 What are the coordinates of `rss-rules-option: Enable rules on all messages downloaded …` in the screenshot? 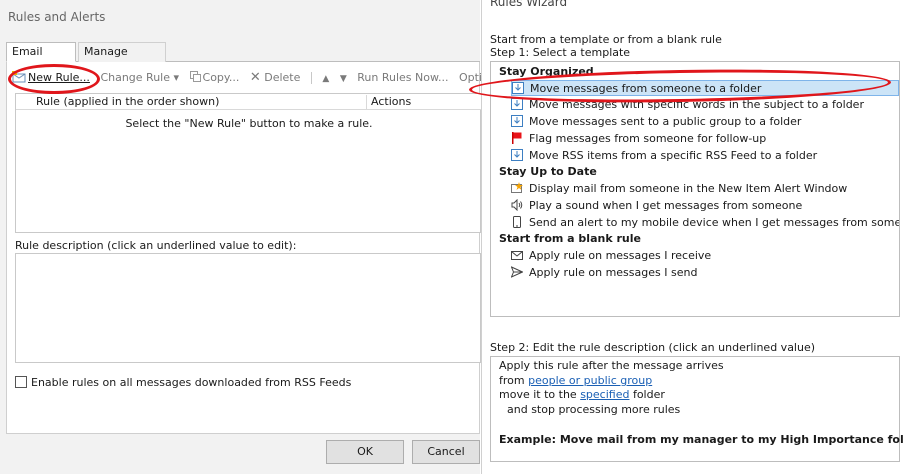 It's located at (183, 382).